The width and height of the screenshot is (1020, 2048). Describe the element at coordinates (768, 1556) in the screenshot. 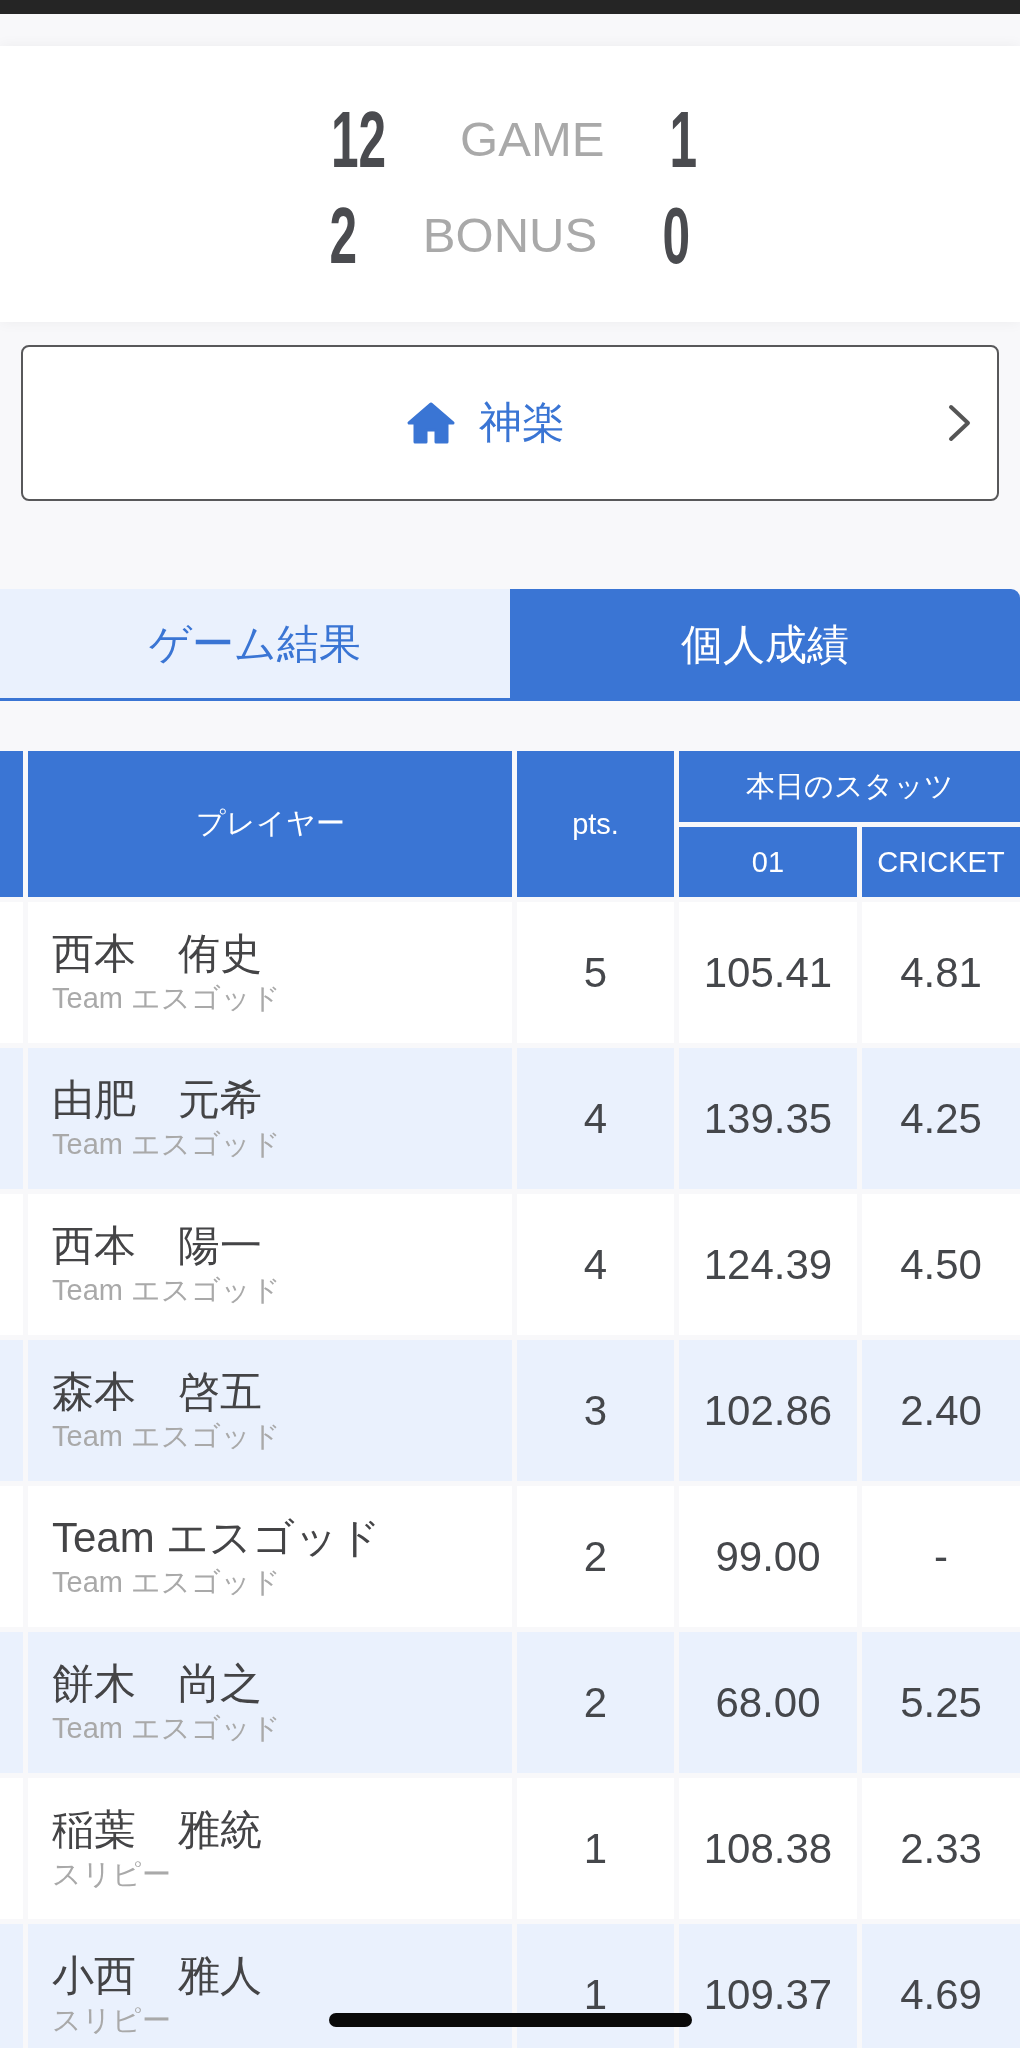

I see `table-cell: 99.00` at that location.